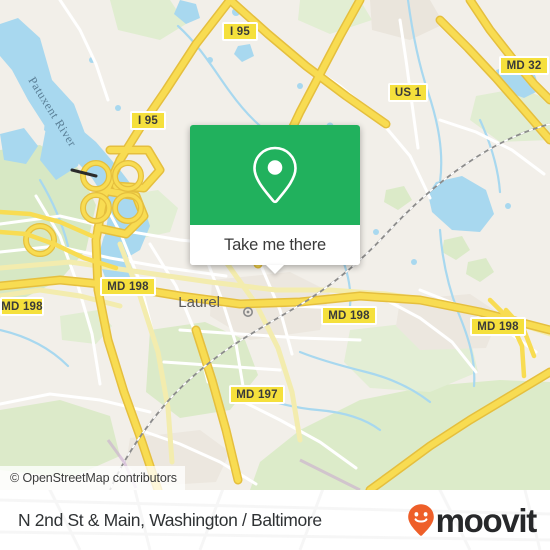 This screenshot has height=550, width=550. I want to click on road-shield-label: MD 197, so click(257, 394).